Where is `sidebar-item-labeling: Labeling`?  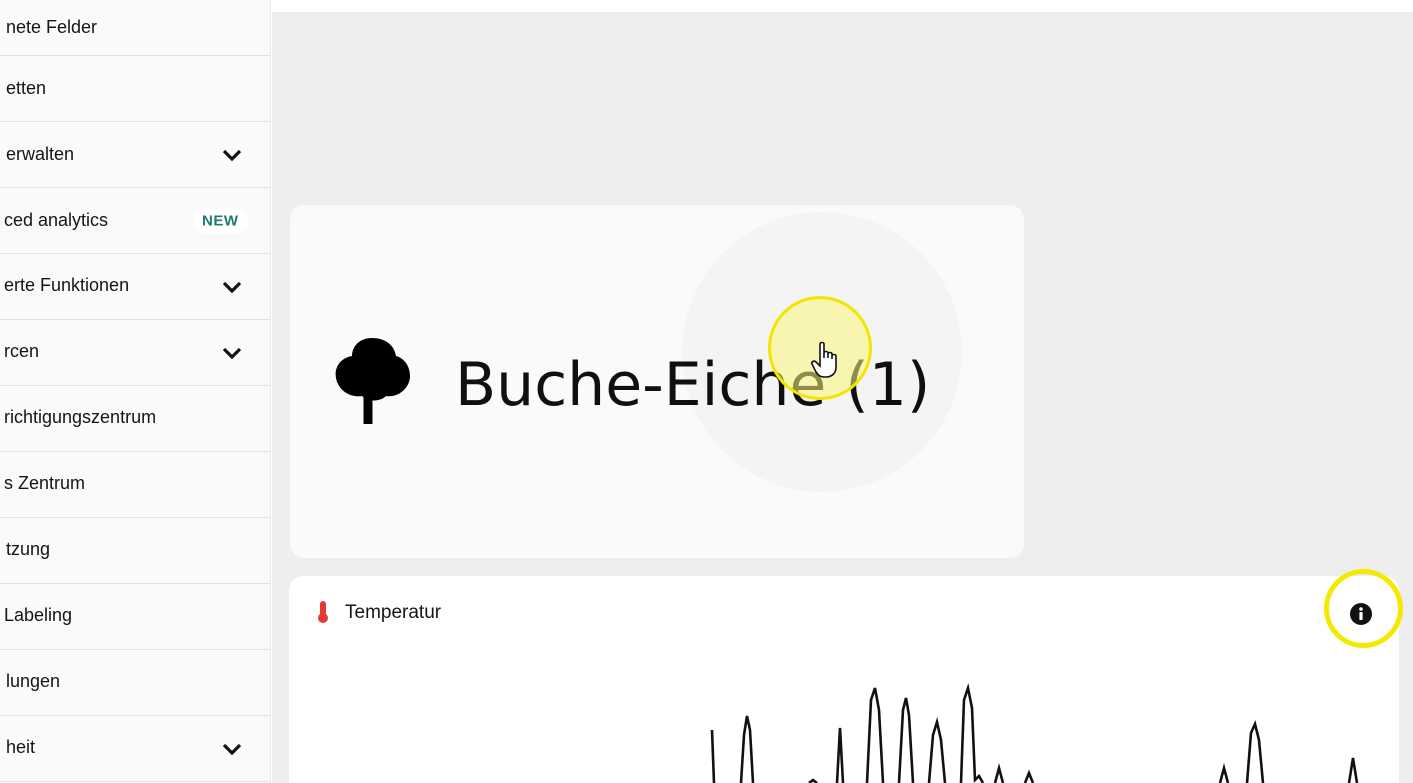 sidebar-item-labeling: Labeling is located at coordinates (135, 617).